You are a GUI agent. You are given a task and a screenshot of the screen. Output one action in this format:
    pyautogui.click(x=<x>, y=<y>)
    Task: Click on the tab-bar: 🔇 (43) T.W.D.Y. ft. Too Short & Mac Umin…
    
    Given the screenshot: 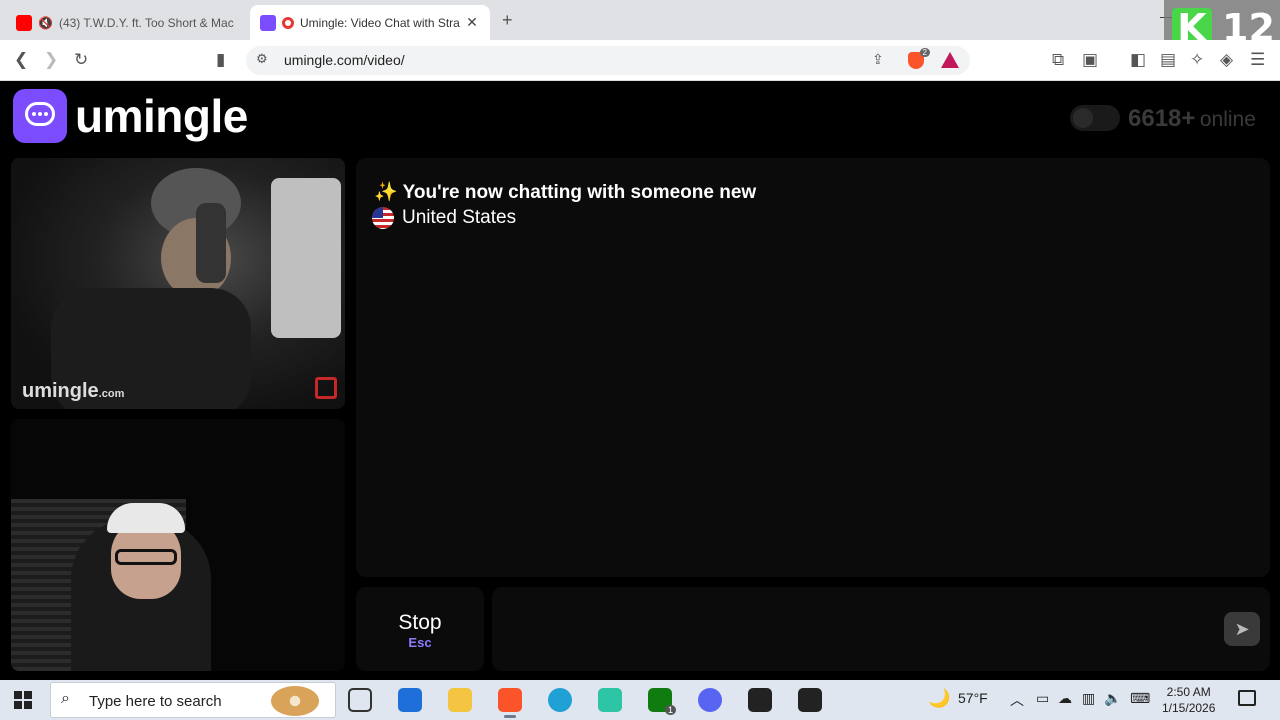 What is the action you would take?
    pyautogui.click(x=640, y=28)
    